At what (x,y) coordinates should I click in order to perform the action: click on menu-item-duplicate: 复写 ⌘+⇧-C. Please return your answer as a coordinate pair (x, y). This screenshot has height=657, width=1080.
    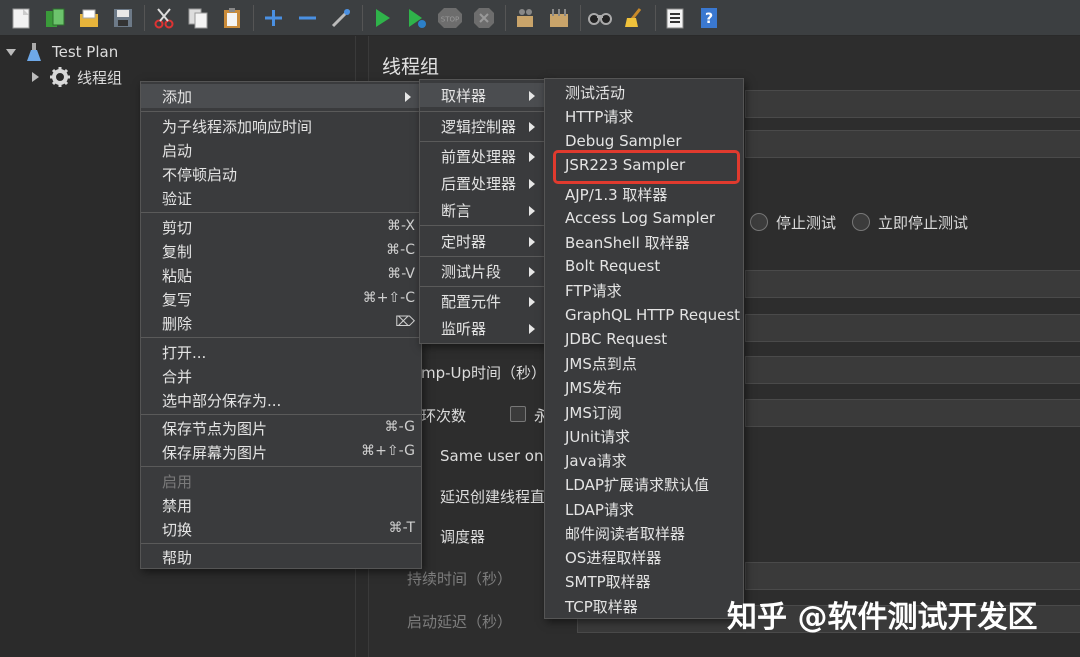
    Looking at the image, I should click on (281, 299).